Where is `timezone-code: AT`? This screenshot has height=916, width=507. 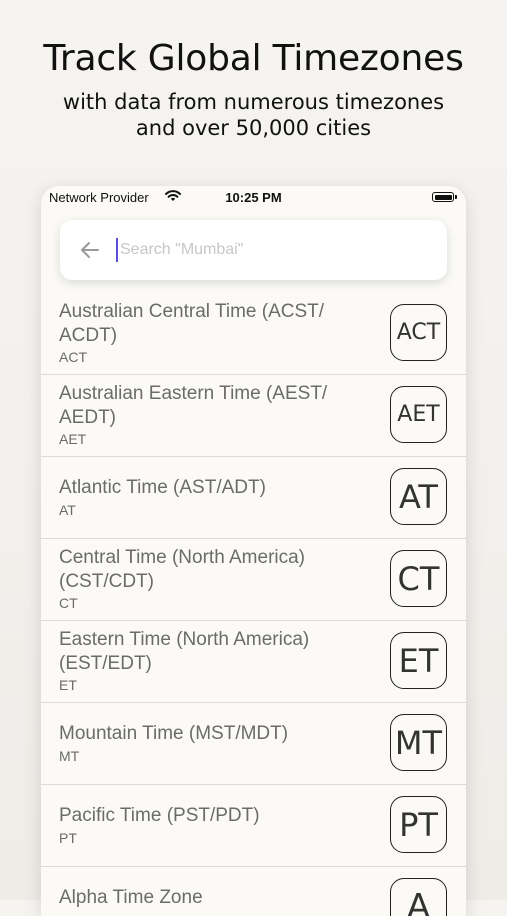
timezone-code: AT is located at coordinates (67, 510).